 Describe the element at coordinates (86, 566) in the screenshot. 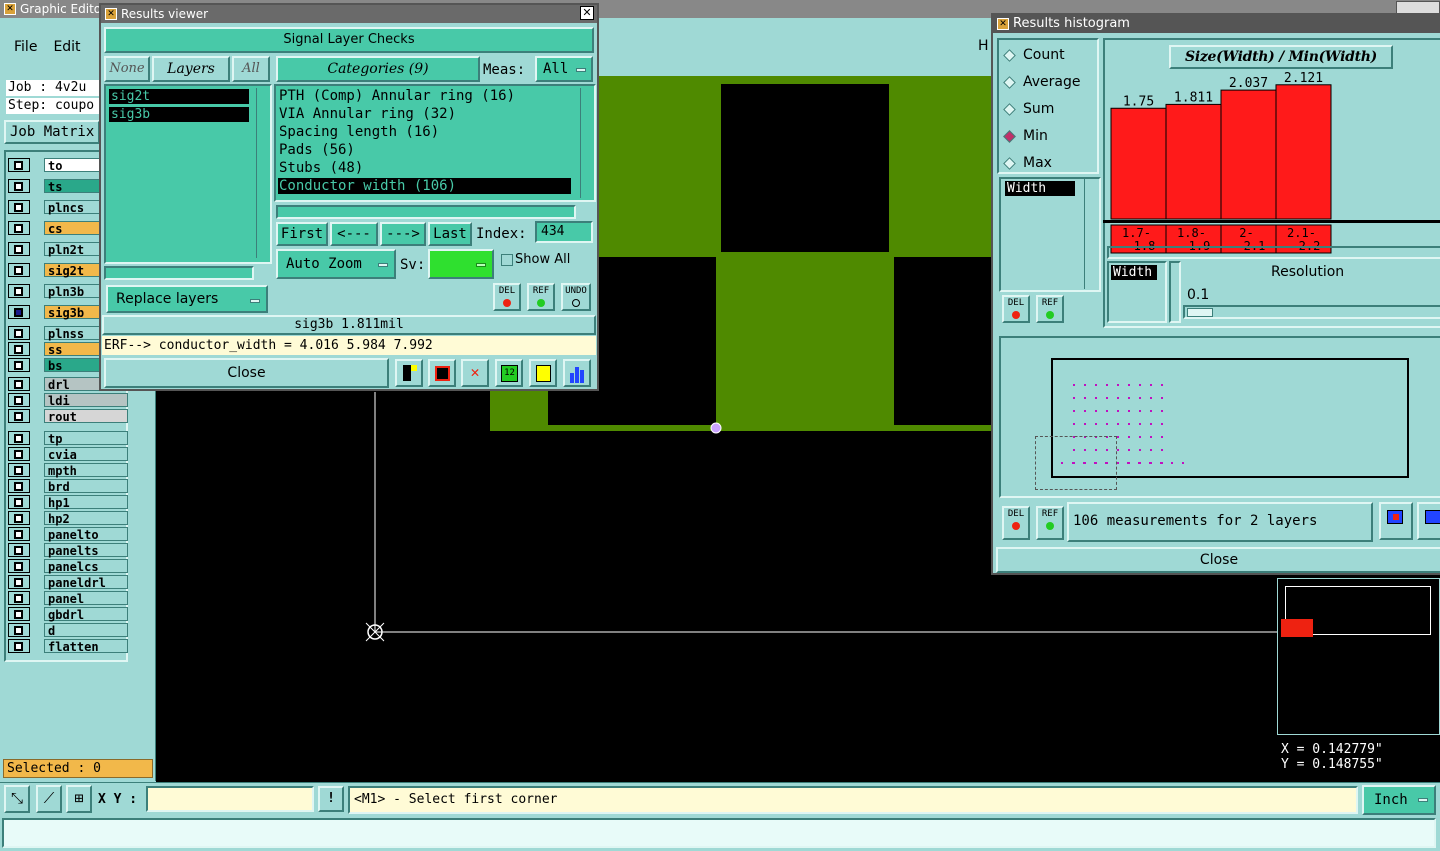

I see `layer-name: panelcs` at that location.